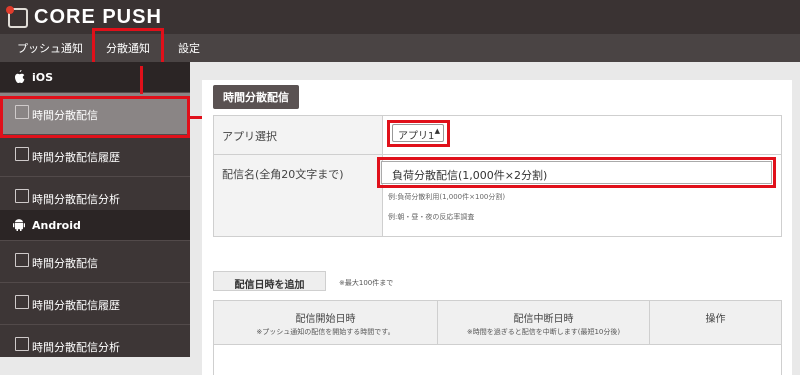 The image size is (800, 375). What do you see at coordinates (65, 263) in the screenshot?
I see `sidebar-item-label: 時間分散配信` at bounding box center [65, 263].